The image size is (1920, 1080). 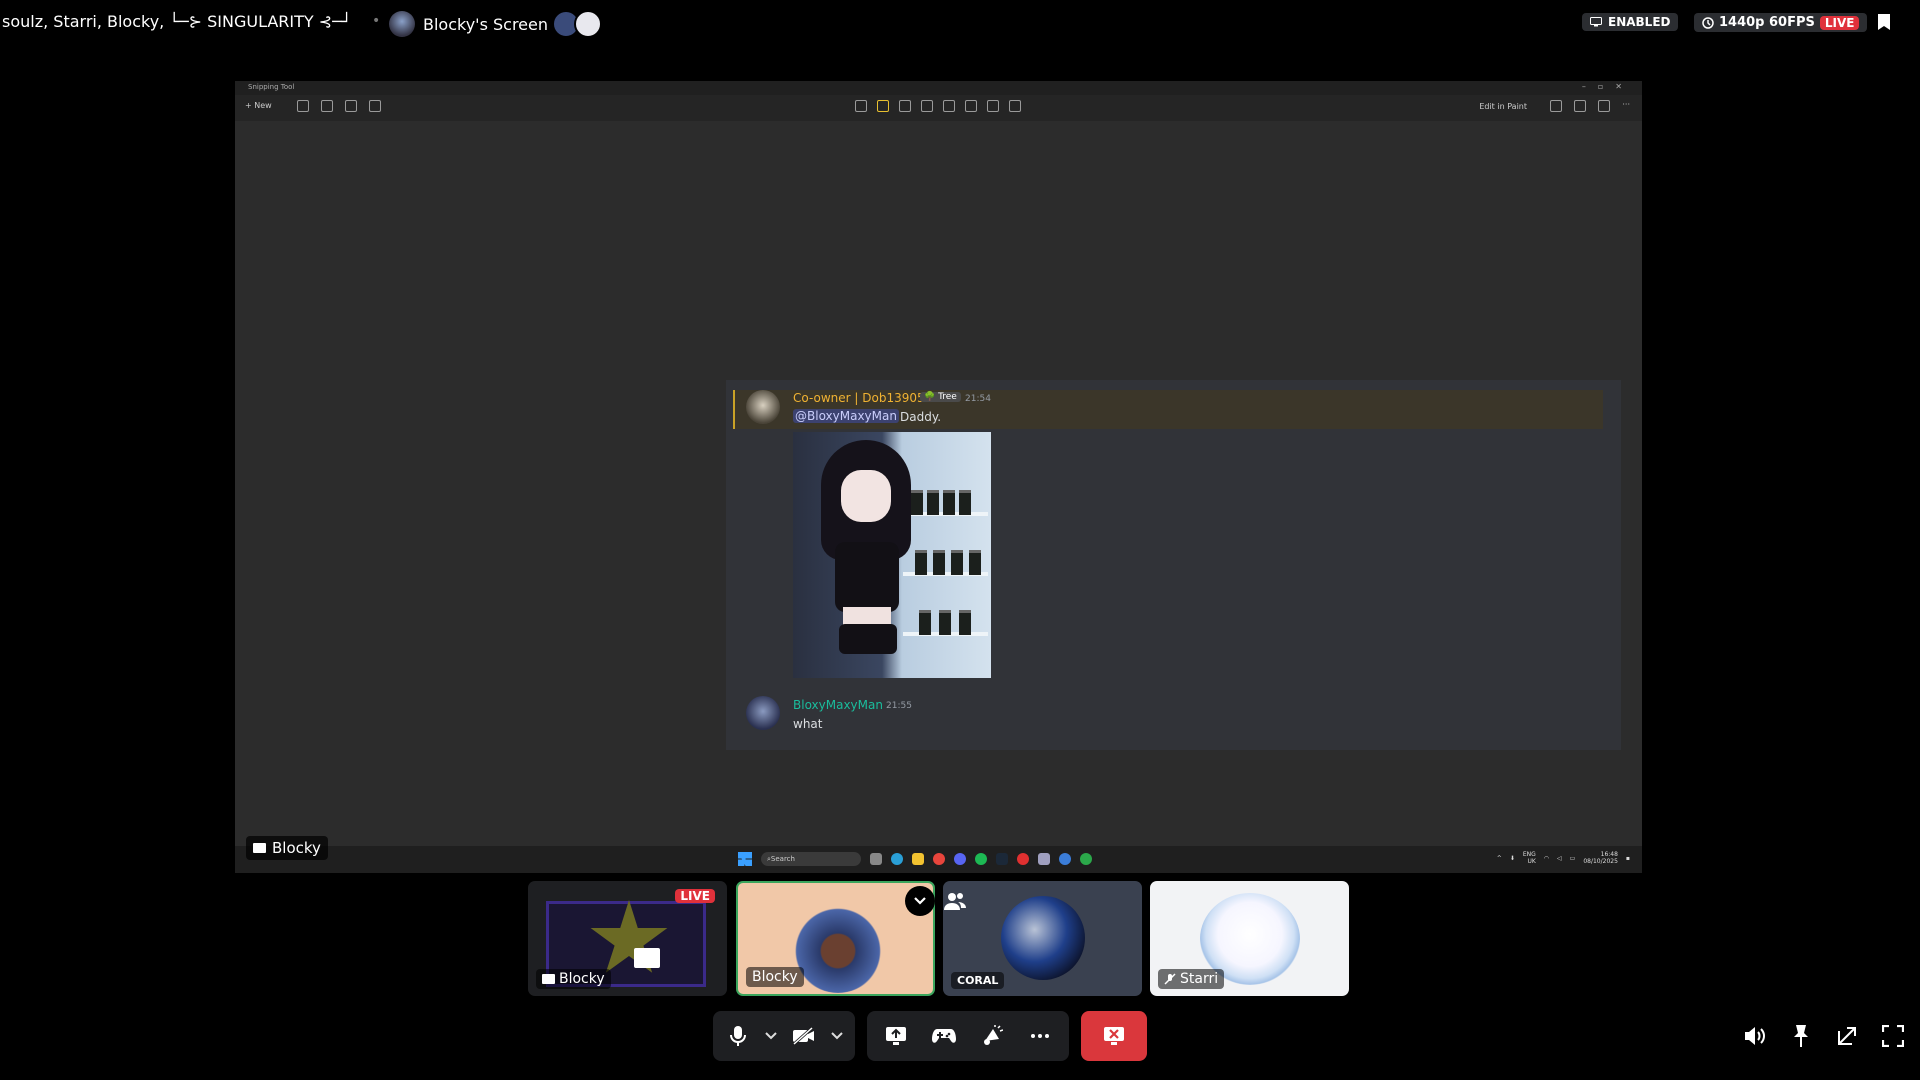 I want to click on highlighter-icon, so click(x=883, y=106).